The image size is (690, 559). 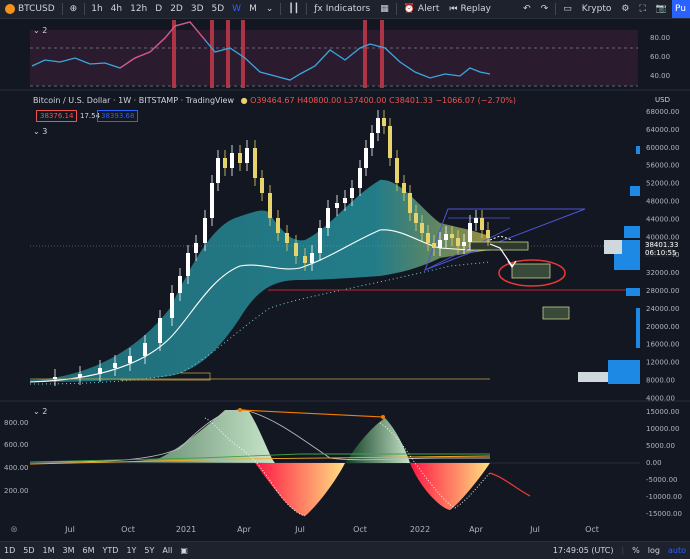 What do you see at coordinates (116, 9) in the screenshot?
I see `interval-4h: 4h` at bounding box center [116, 9].